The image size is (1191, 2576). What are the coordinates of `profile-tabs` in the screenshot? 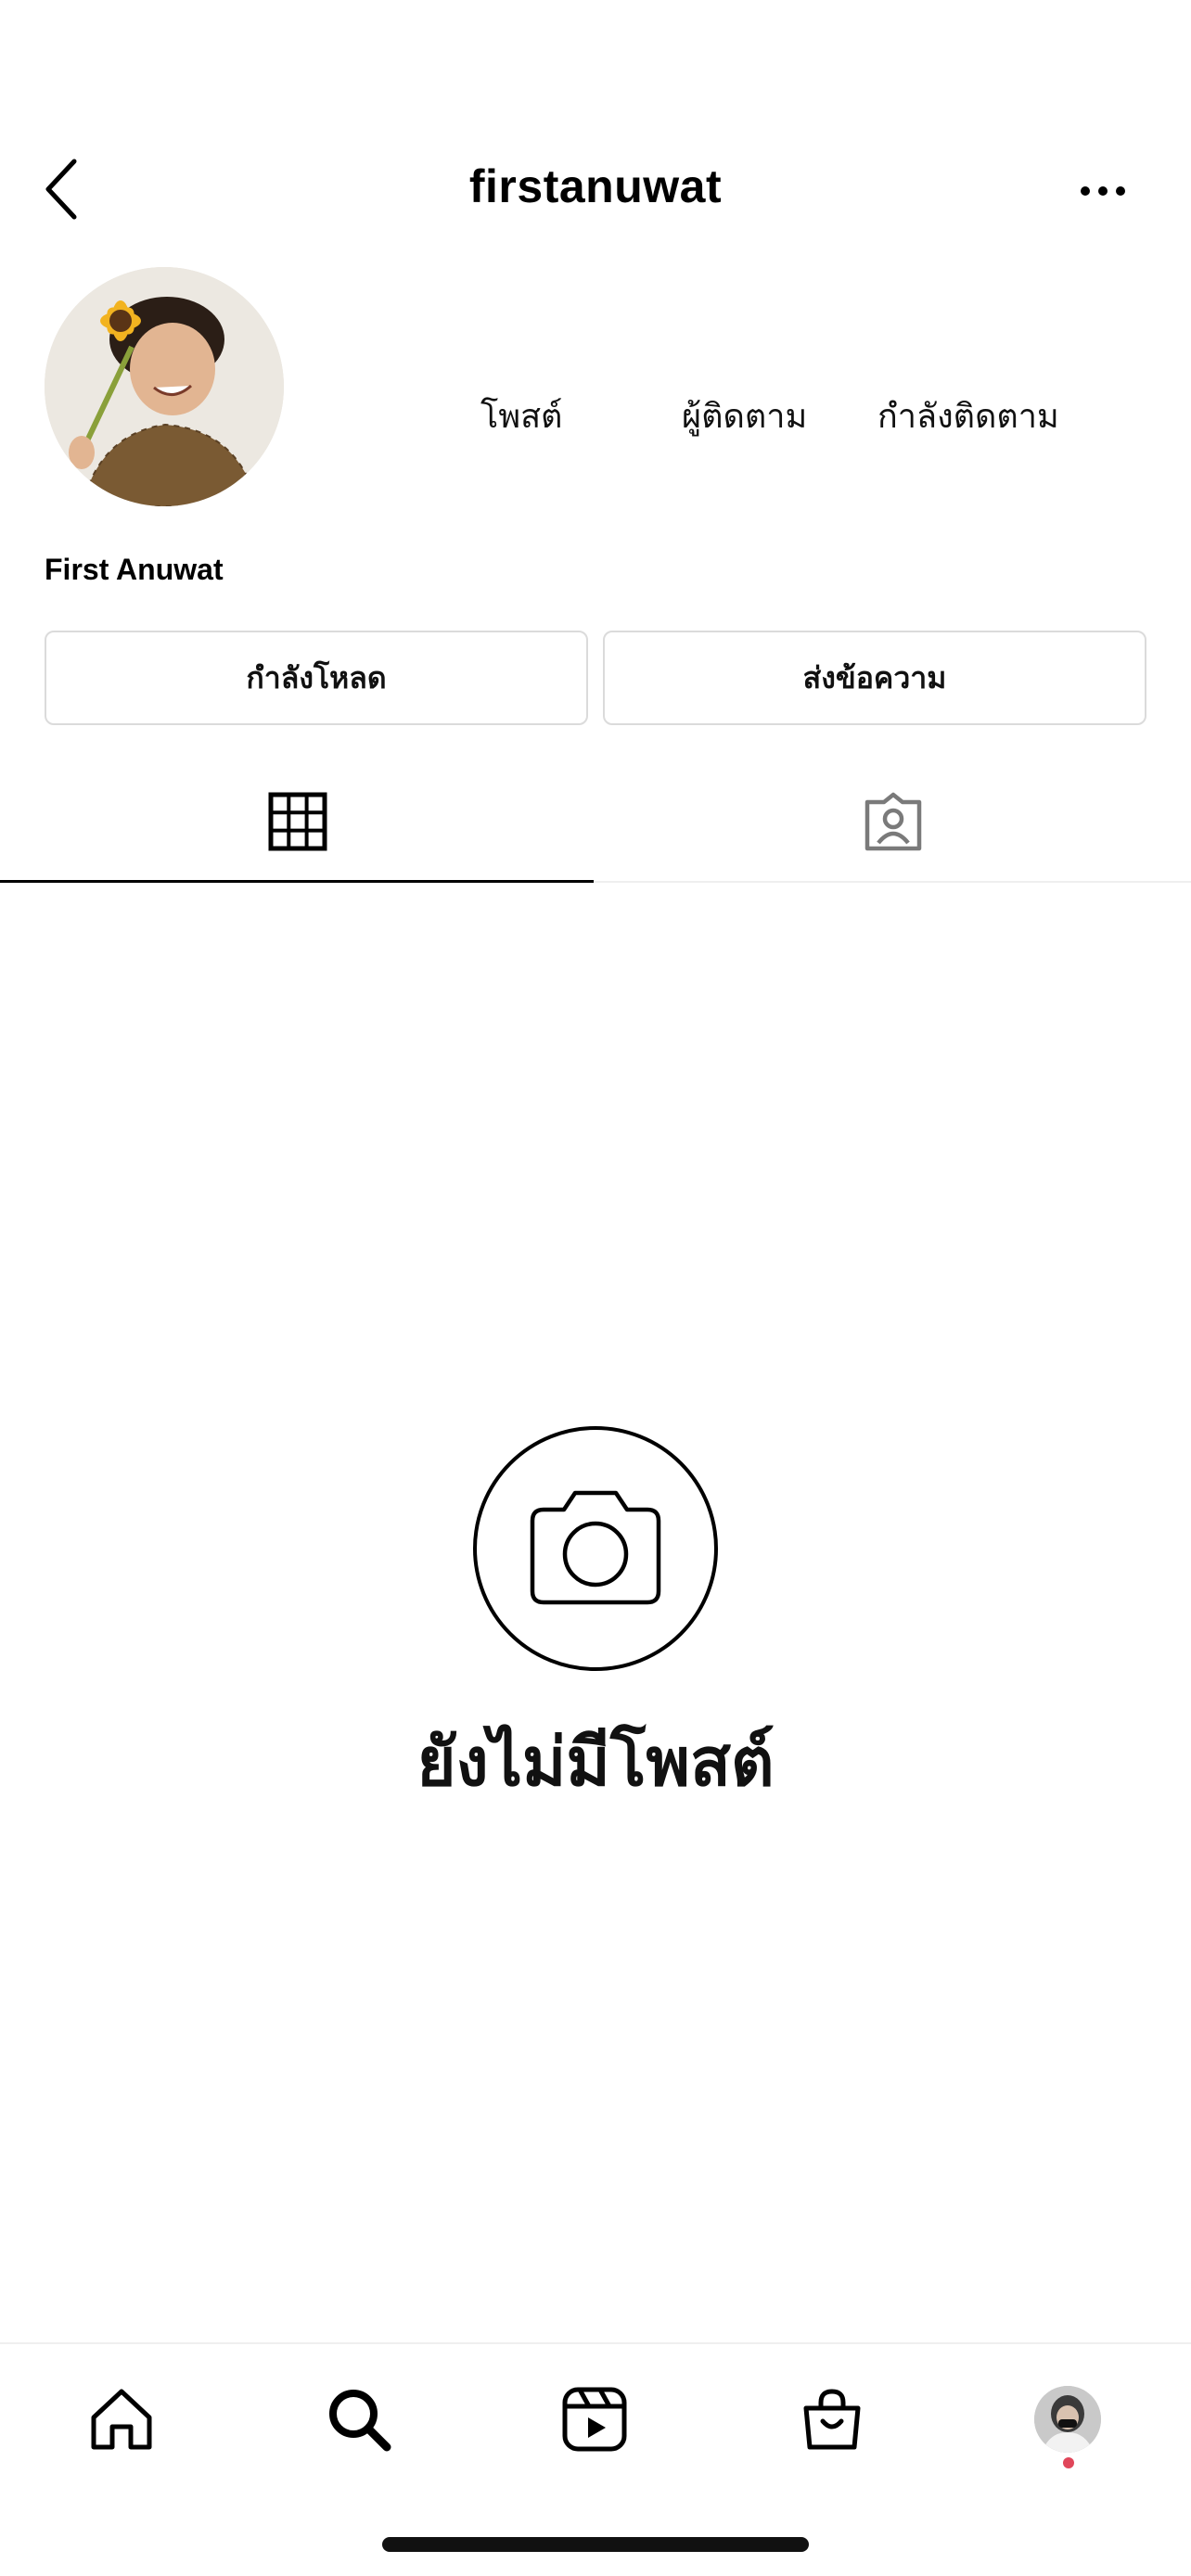 It's located at (595, 821).